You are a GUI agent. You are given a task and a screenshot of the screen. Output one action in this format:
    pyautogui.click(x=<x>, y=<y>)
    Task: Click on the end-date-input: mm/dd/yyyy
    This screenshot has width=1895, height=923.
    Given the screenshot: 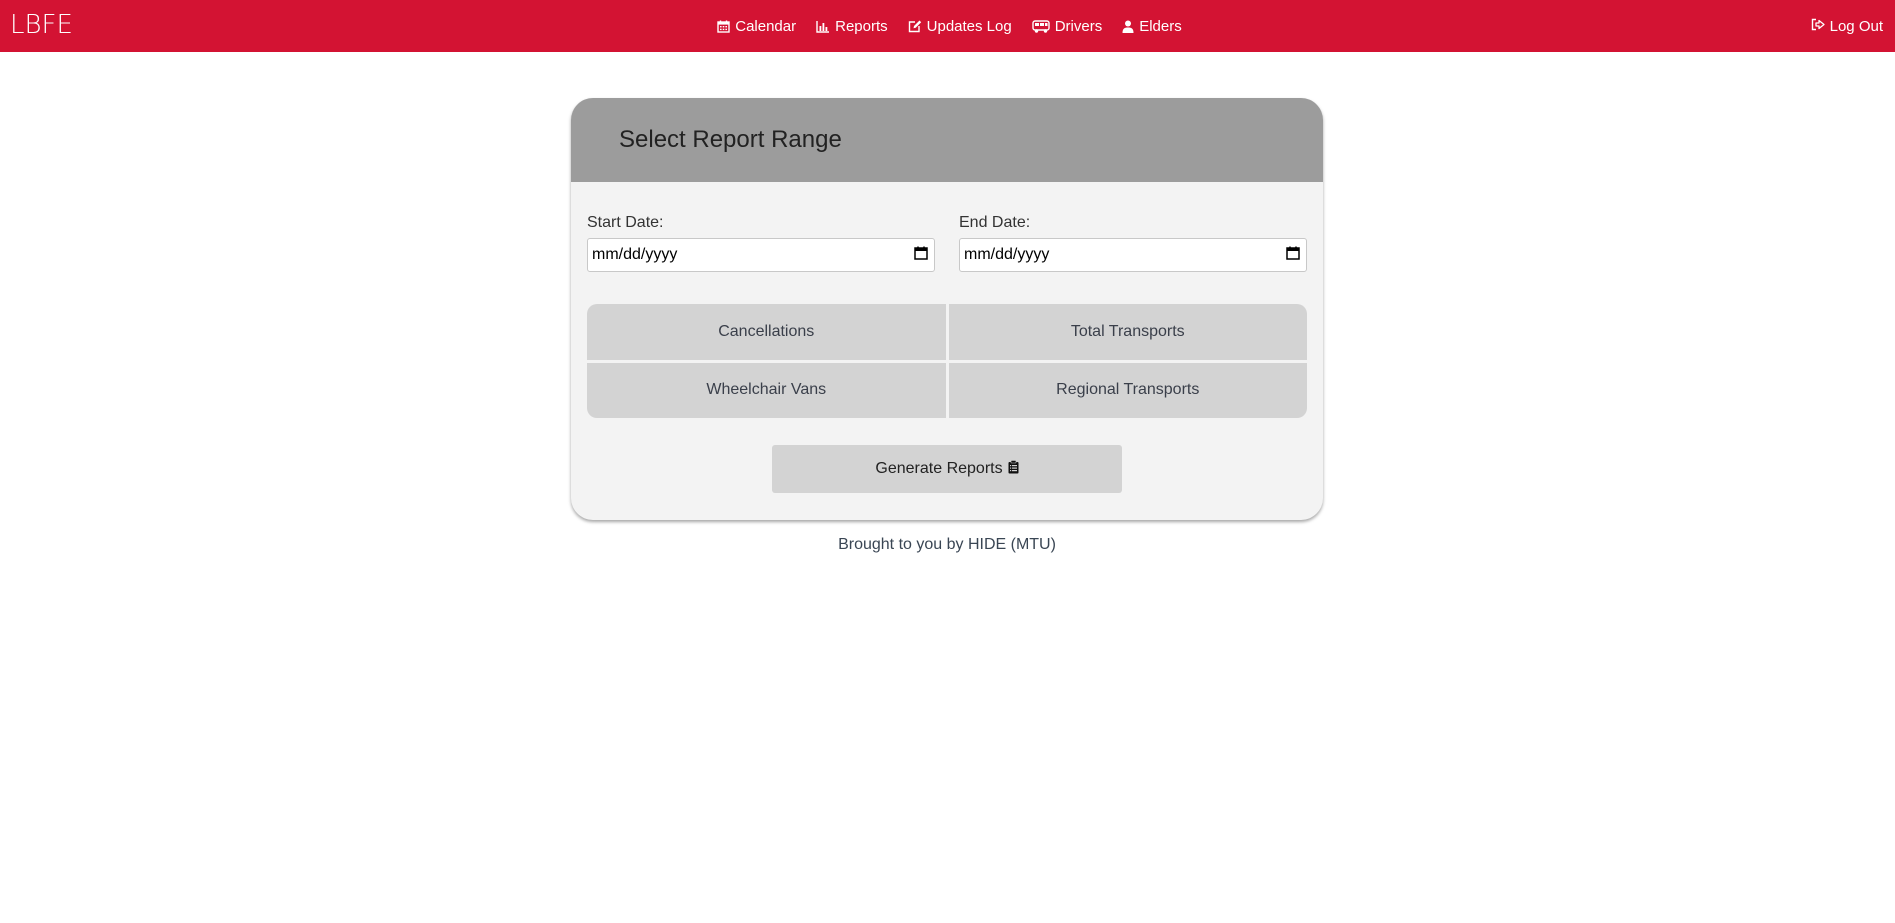 What is the action you would take?
    pyautogui.click(x=1133, y=255)
    